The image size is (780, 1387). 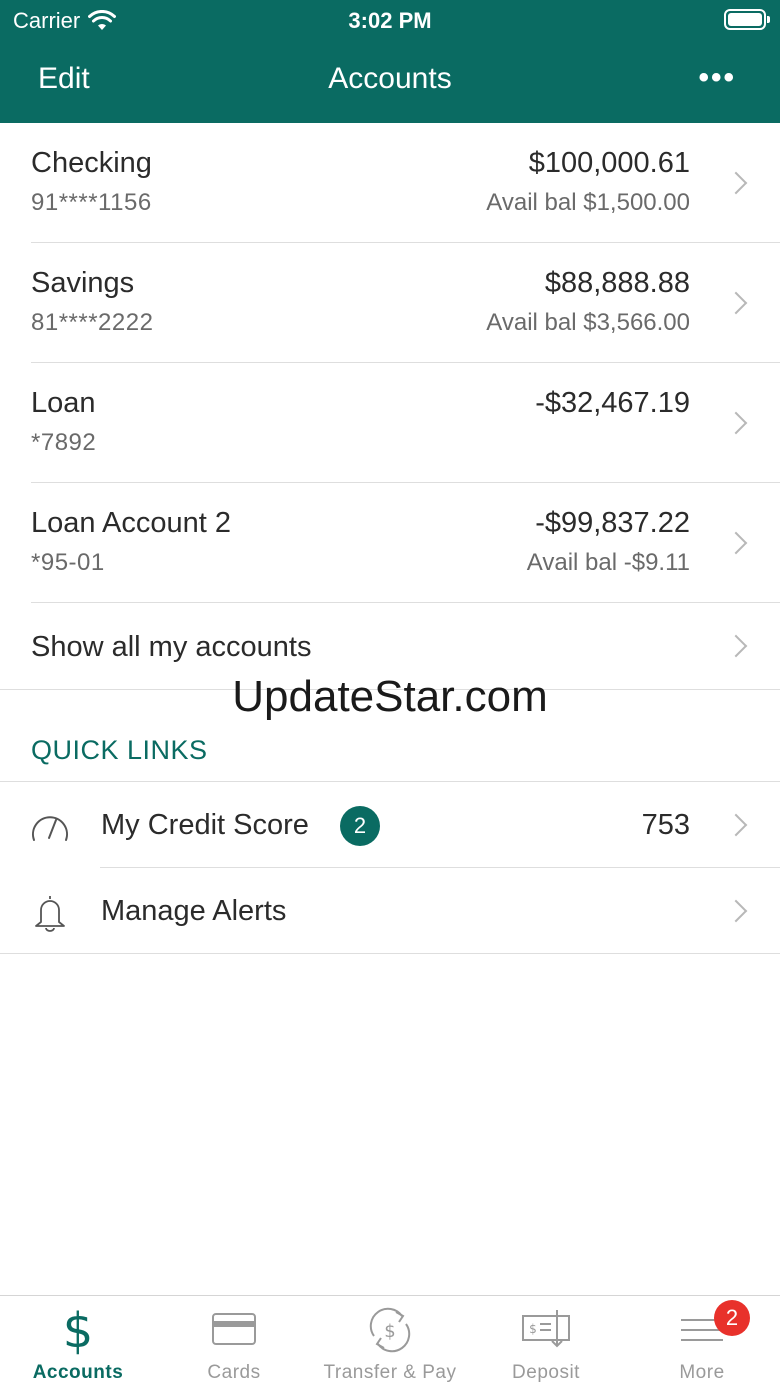 I want to click on tab-cards: Cards, so click(x=234, y=1341).